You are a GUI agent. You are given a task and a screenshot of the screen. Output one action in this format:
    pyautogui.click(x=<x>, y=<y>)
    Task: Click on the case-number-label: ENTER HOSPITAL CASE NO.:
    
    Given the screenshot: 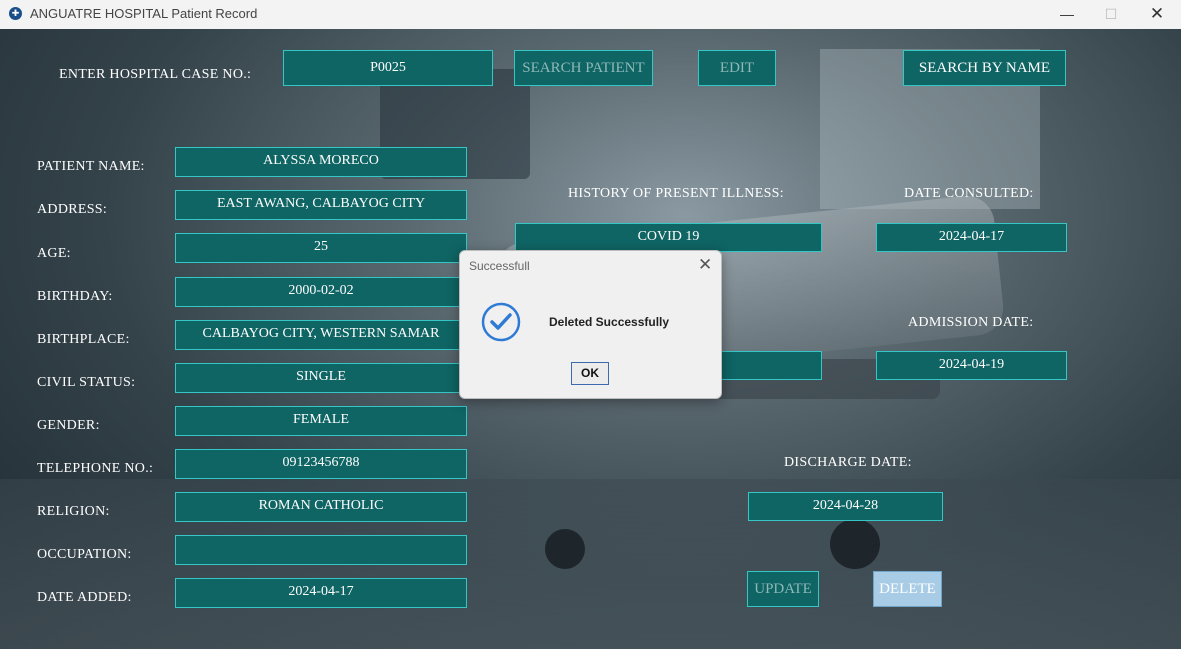 What is the action you would take?
    pyautogui.click(x=155, y=74)
    